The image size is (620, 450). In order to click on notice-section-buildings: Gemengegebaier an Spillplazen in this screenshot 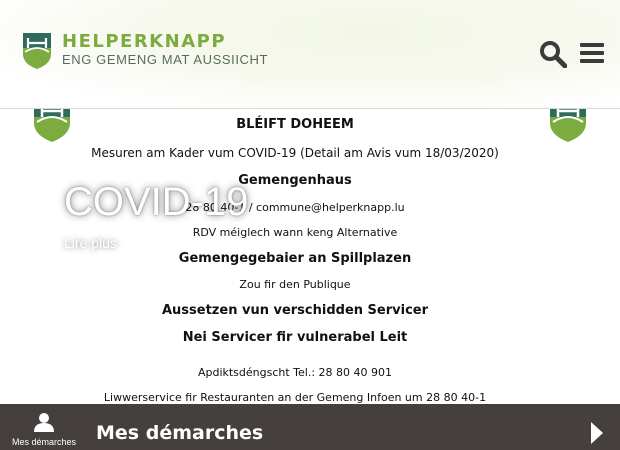, I will do `click(295, 258)`.